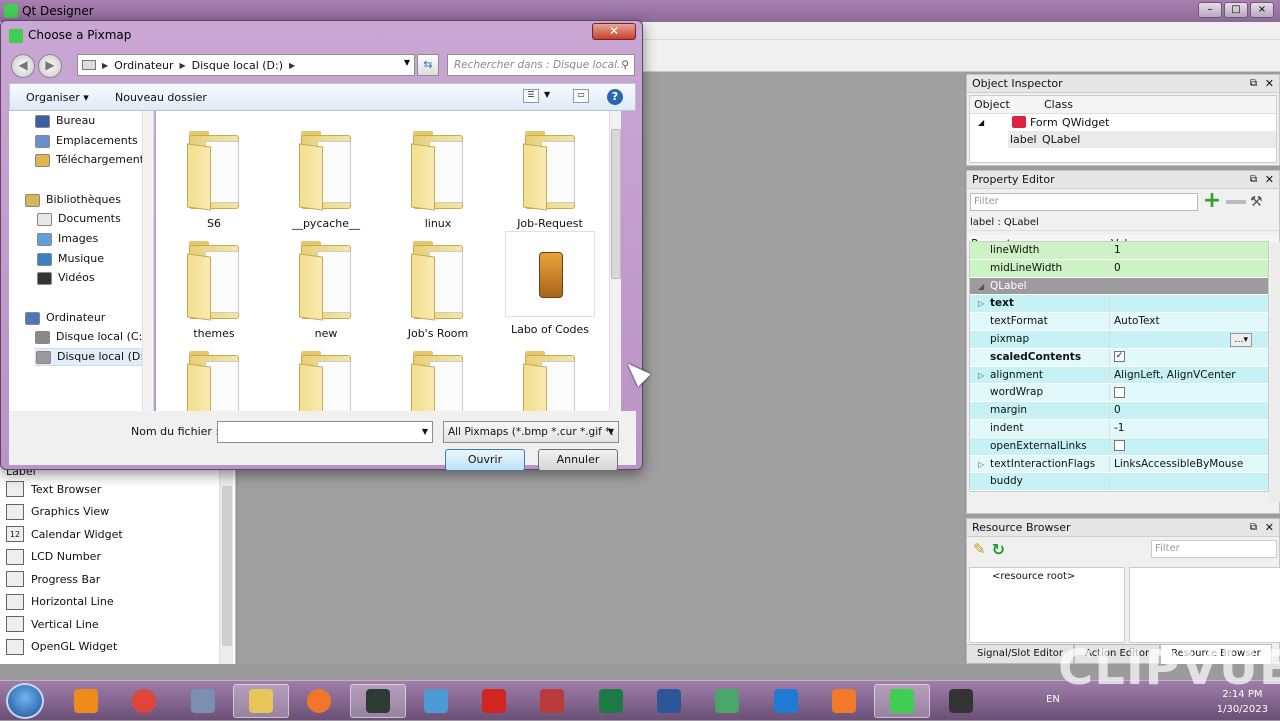 The image size is (1280, 721). What do you see at coordinates (531, 432) in the screenshot?
I see `filetype-select: All Pixmaps (*.bmp *.cur *.gif *. ▼` at bounding box center [531, 432].